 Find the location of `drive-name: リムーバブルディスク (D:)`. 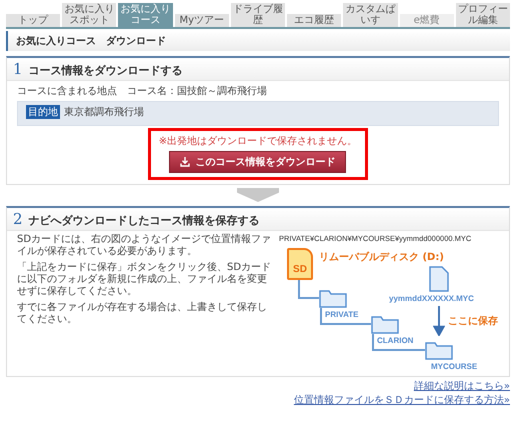

drive-name: リムーバブルディスク (D:) is located at coordinates (381, 257).